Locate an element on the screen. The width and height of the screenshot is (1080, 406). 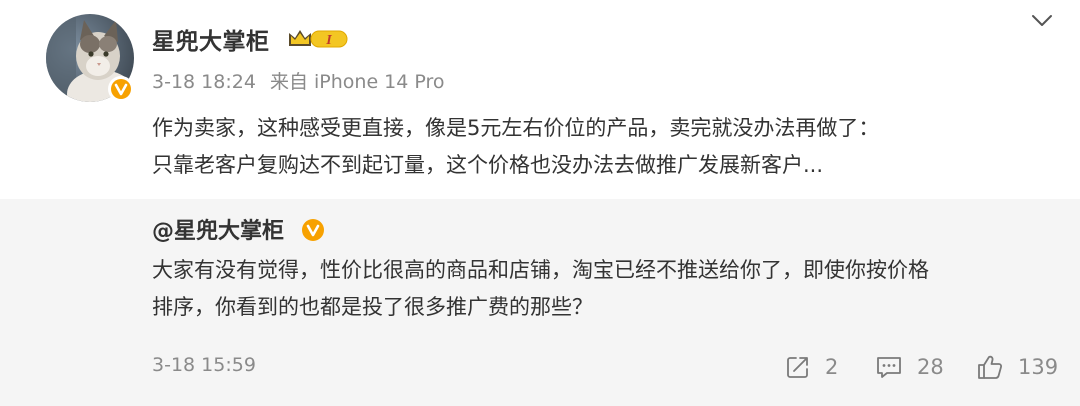
quoted-content-line: 排序，你看到的也都是投了很多推广费的那些？ is located at coordinates (372, 307).